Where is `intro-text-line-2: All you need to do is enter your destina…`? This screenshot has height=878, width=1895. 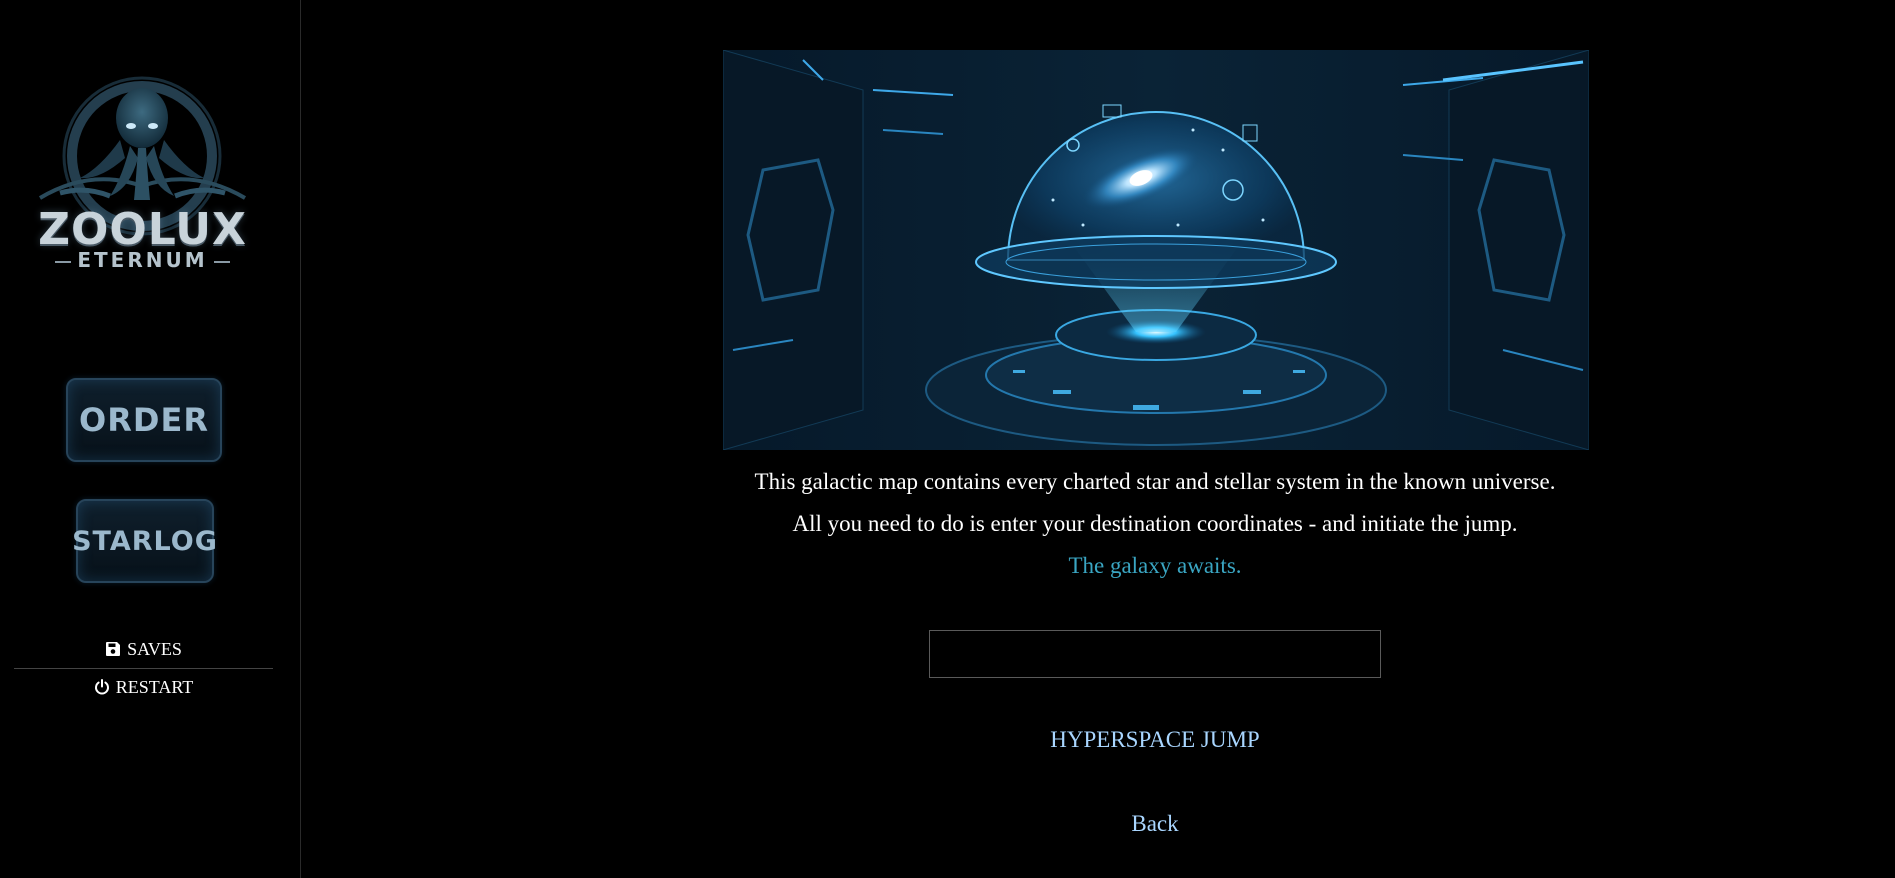
intro-text-line-2: All you need to do is enter your destina… is located at coordinates (1155, 523).